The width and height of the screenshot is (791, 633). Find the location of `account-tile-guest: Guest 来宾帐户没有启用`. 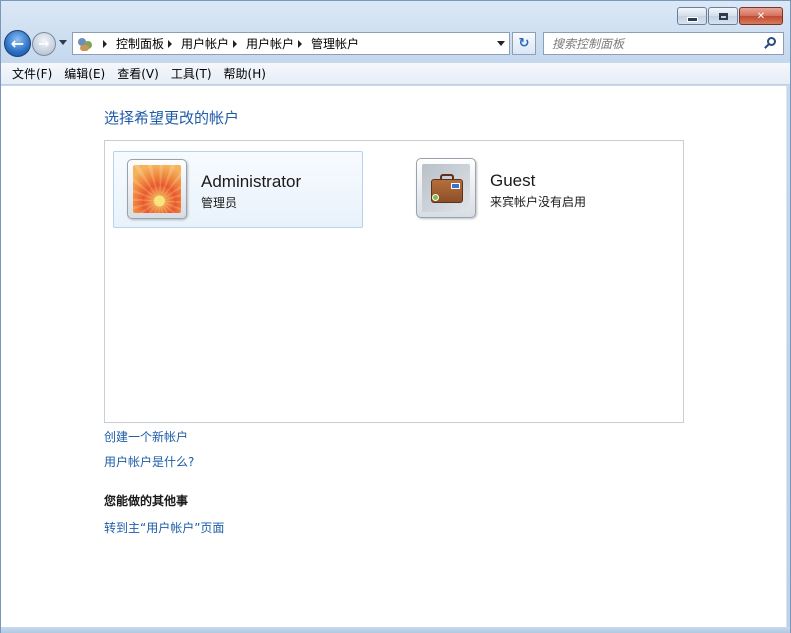

account-tile-guest: Guest 来宾帐户没有启用 is located at coordinates (528, 189).